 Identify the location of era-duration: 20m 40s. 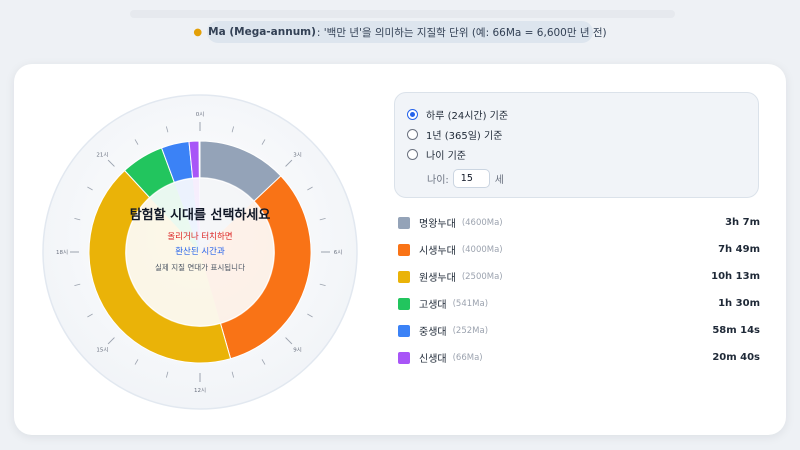
(736, 357).